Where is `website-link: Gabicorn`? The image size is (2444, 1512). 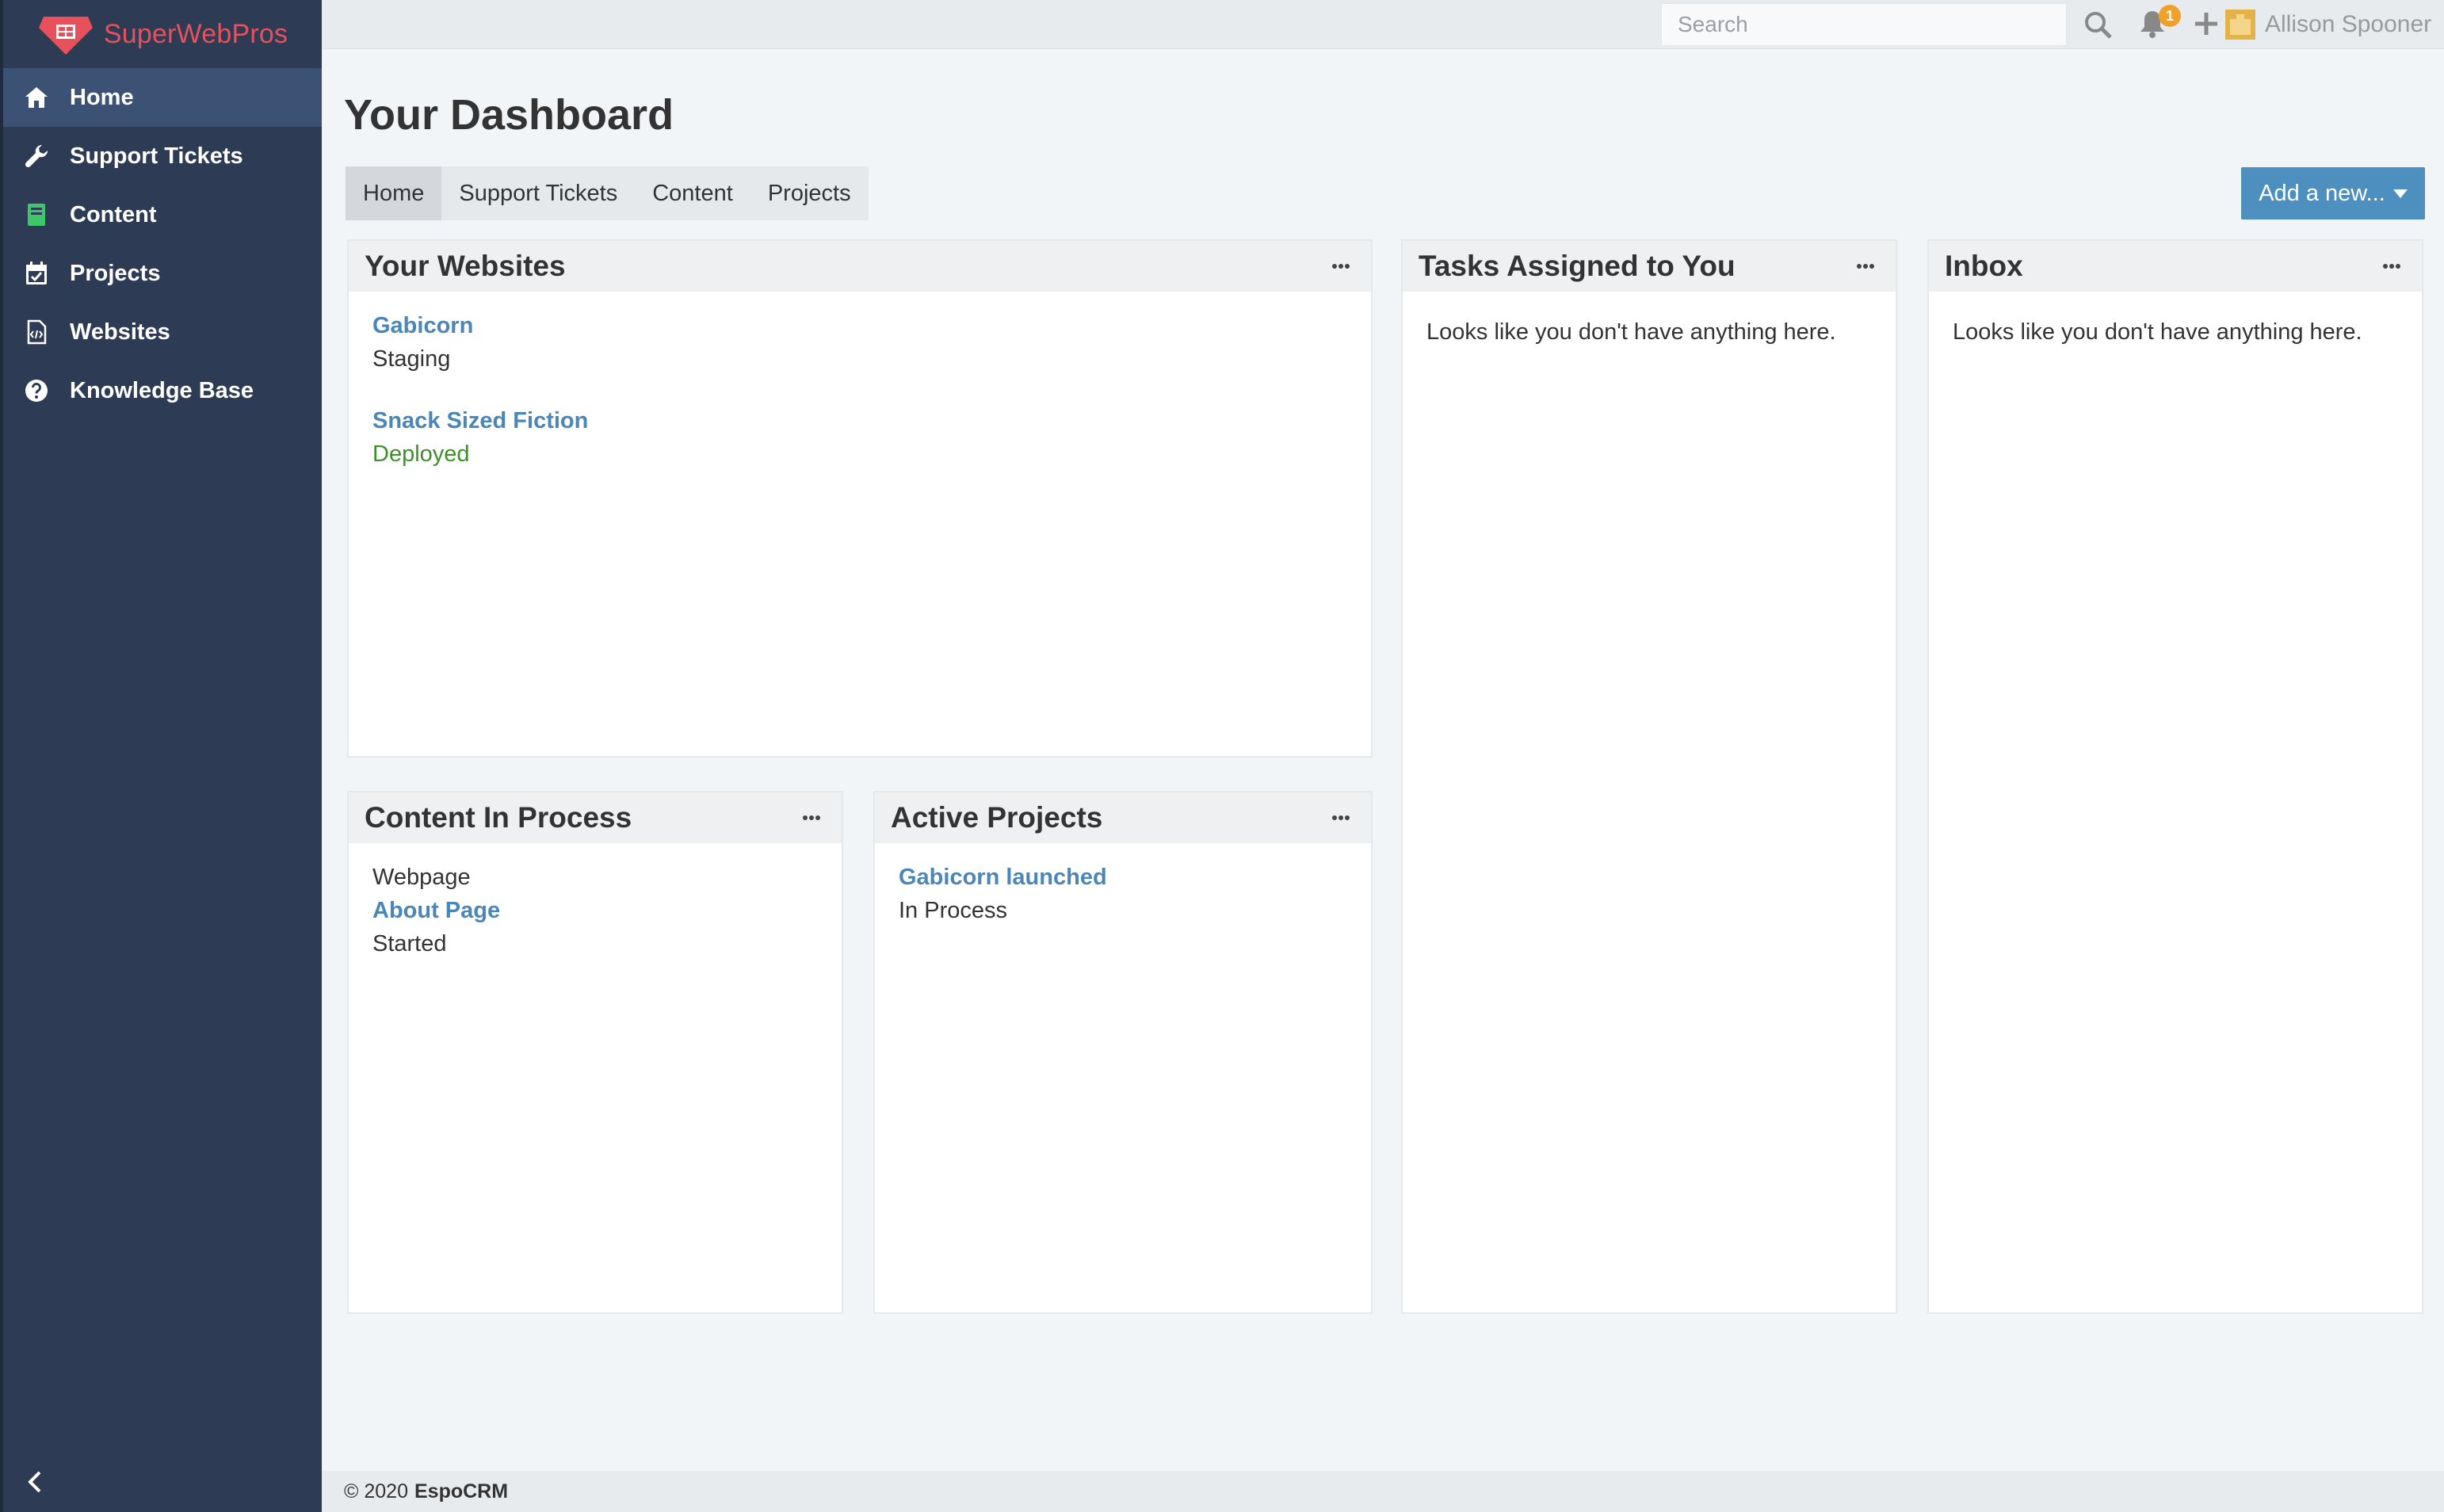 website-link: Gabicorn is located at coordinates (859, 325).